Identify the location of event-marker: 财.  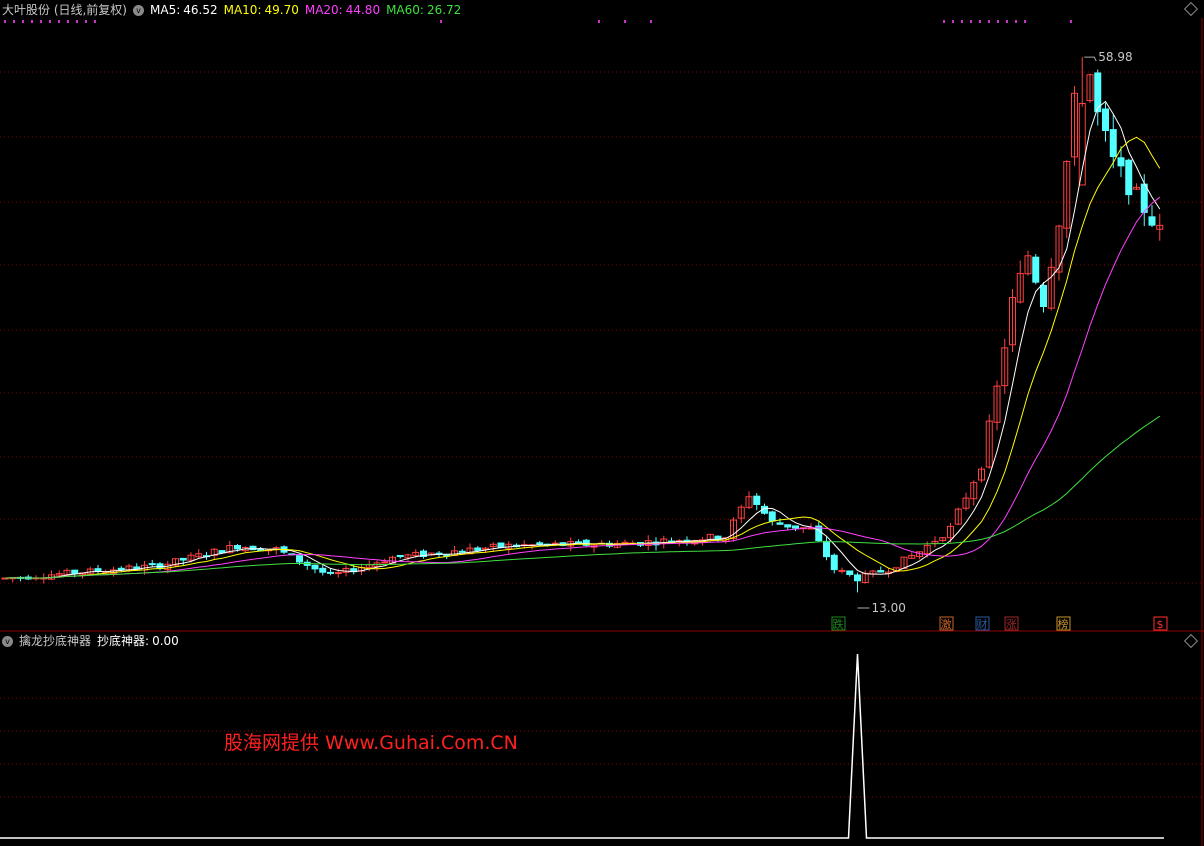
(982, 623).